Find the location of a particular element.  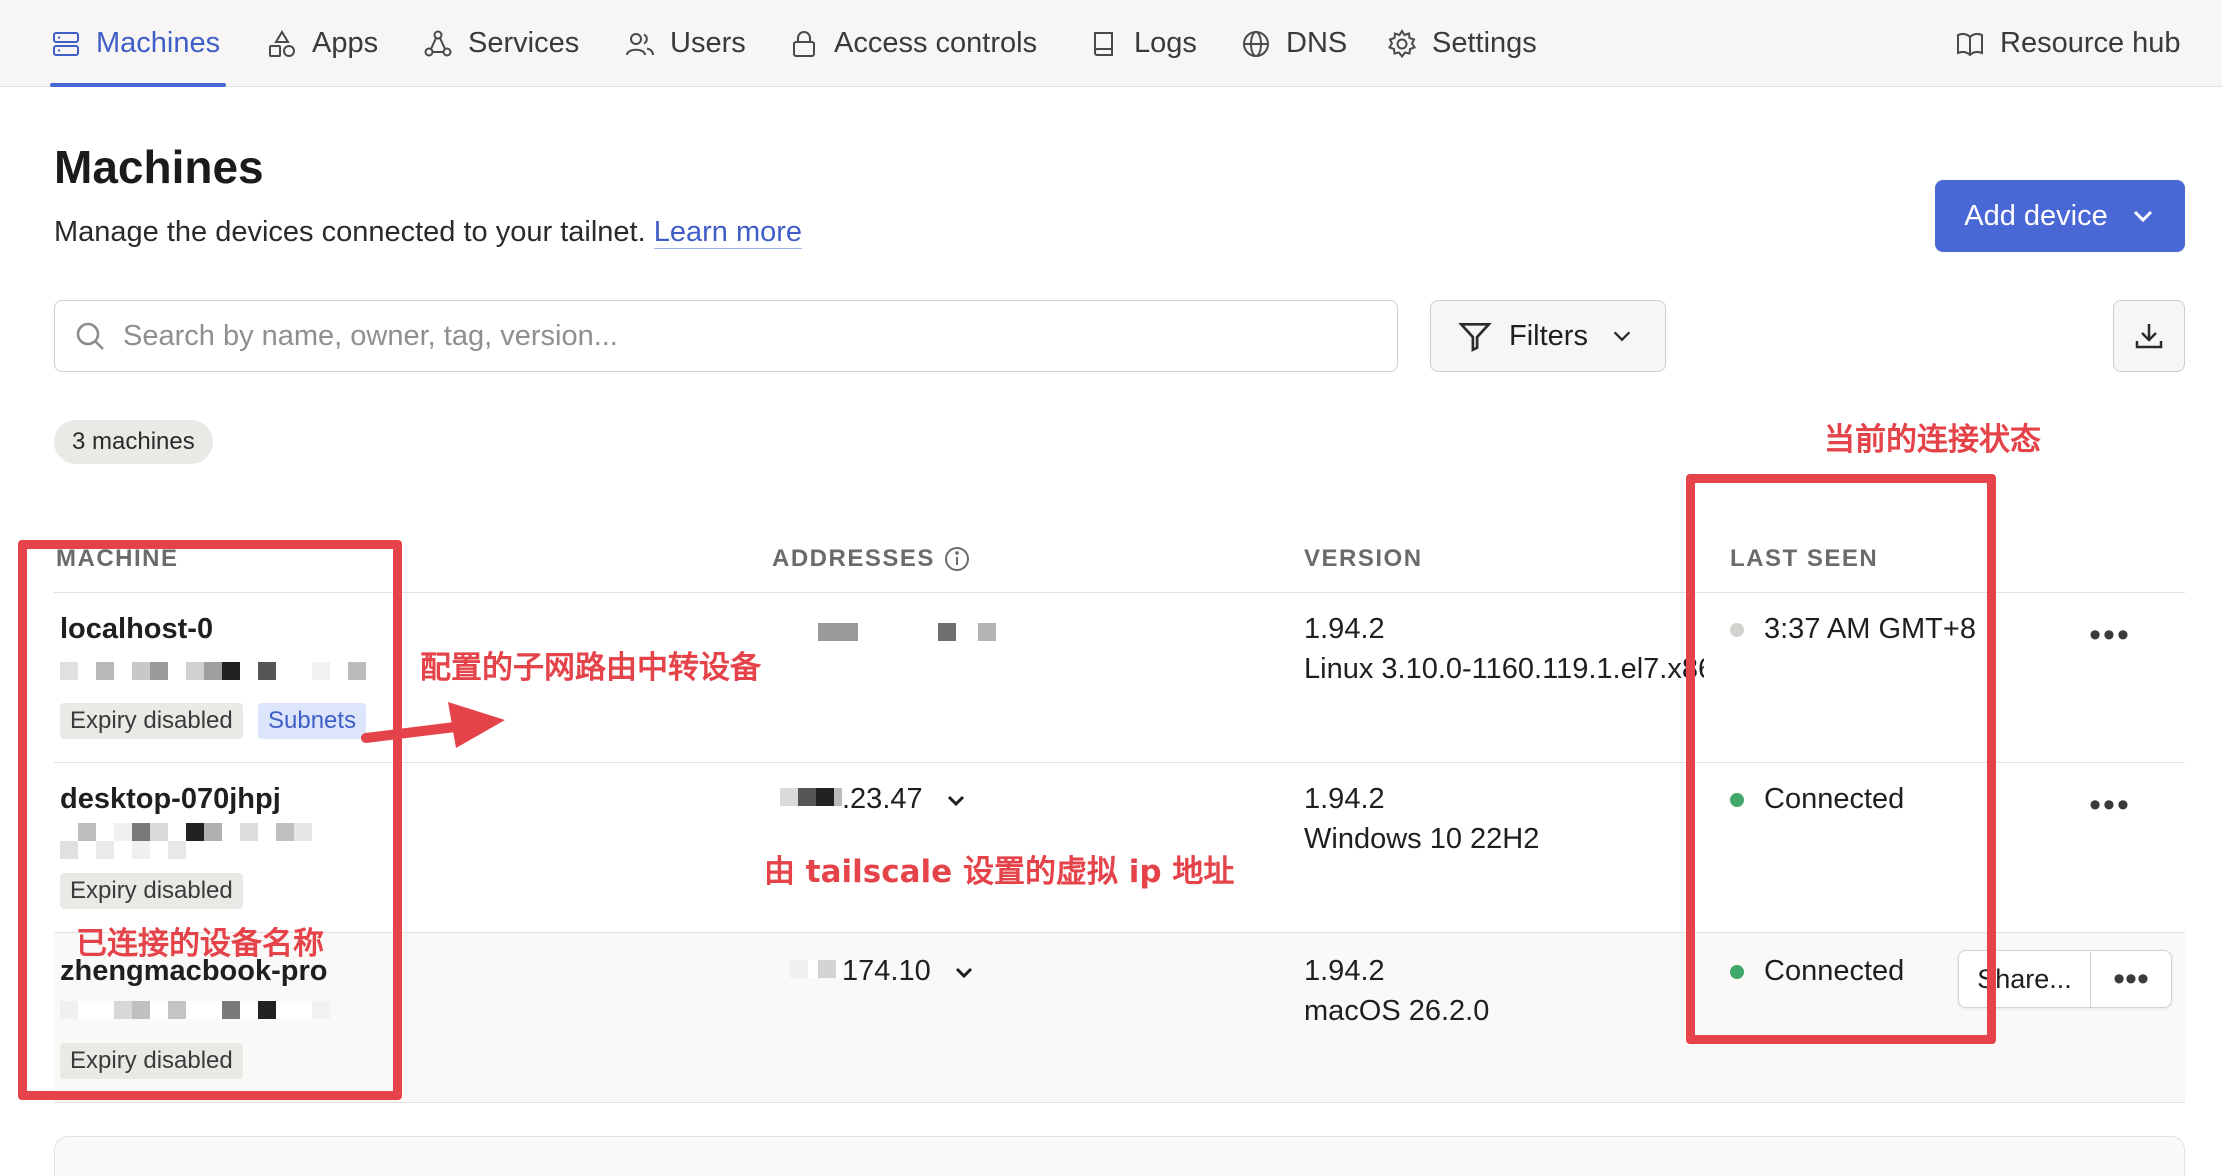

filters-label: Filters is located at coordinates (1548, 335).